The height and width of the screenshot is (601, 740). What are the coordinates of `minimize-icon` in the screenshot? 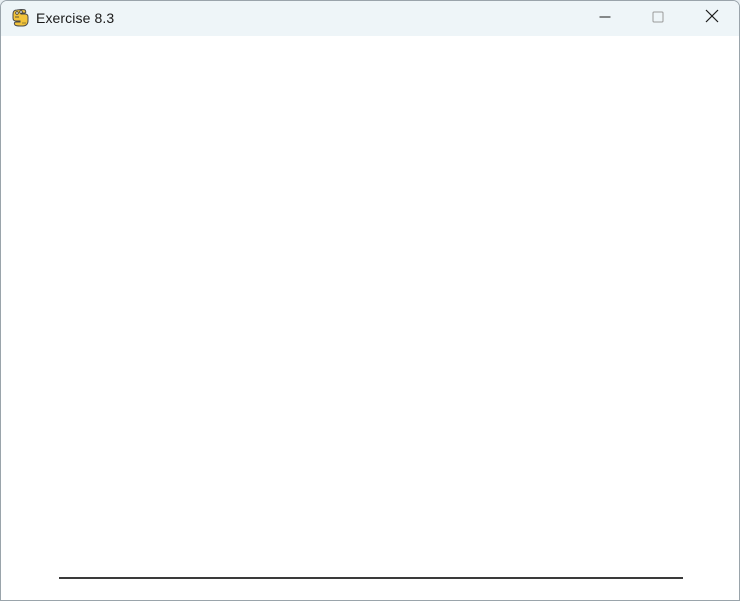 It's located at (605, 19).